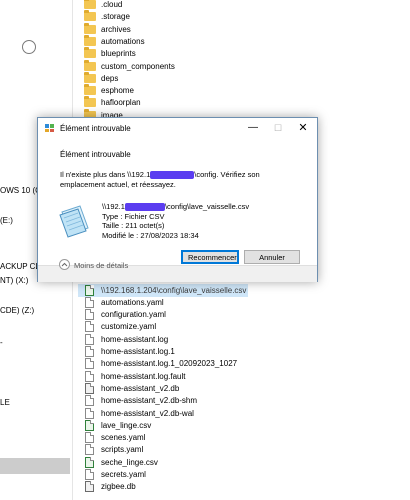  I want to click on message-text-start: Il n'existe plus dans \\192.1, so click(105, 174).